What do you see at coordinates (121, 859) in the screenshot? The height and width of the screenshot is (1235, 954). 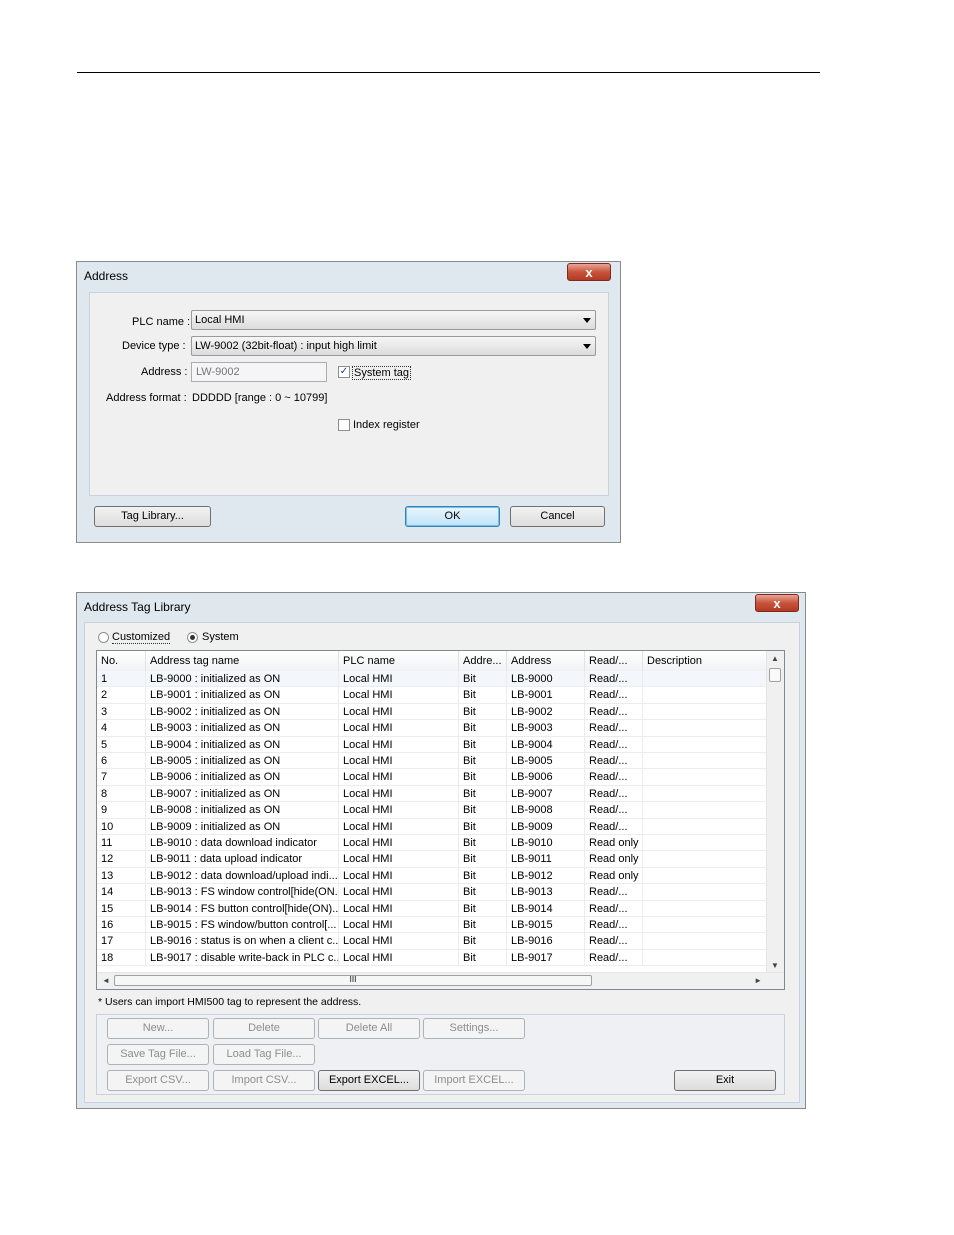 I see `table-cell-no: 12` at bounding box center [121, 859].